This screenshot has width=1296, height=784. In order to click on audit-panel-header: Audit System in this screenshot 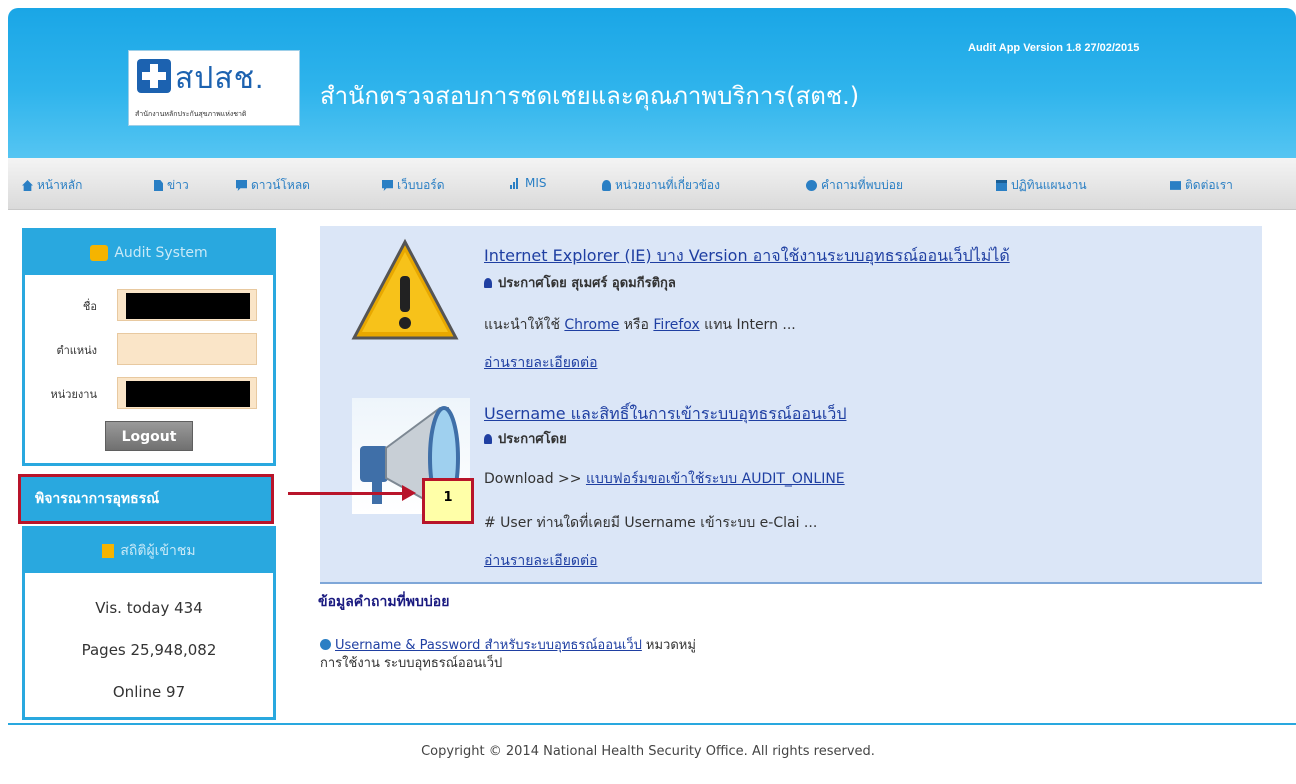, I will do `click(149, 253)`.